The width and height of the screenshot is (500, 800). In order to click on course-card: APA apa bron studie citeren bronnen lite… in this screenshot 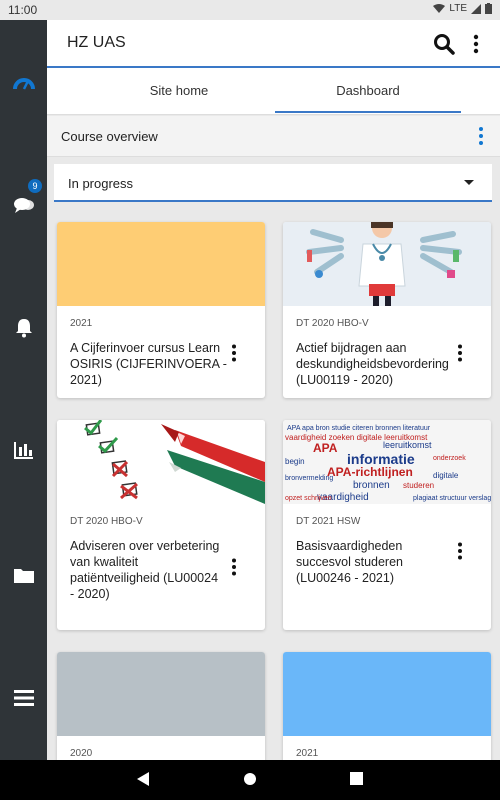, I will do `click(387, 525)`.